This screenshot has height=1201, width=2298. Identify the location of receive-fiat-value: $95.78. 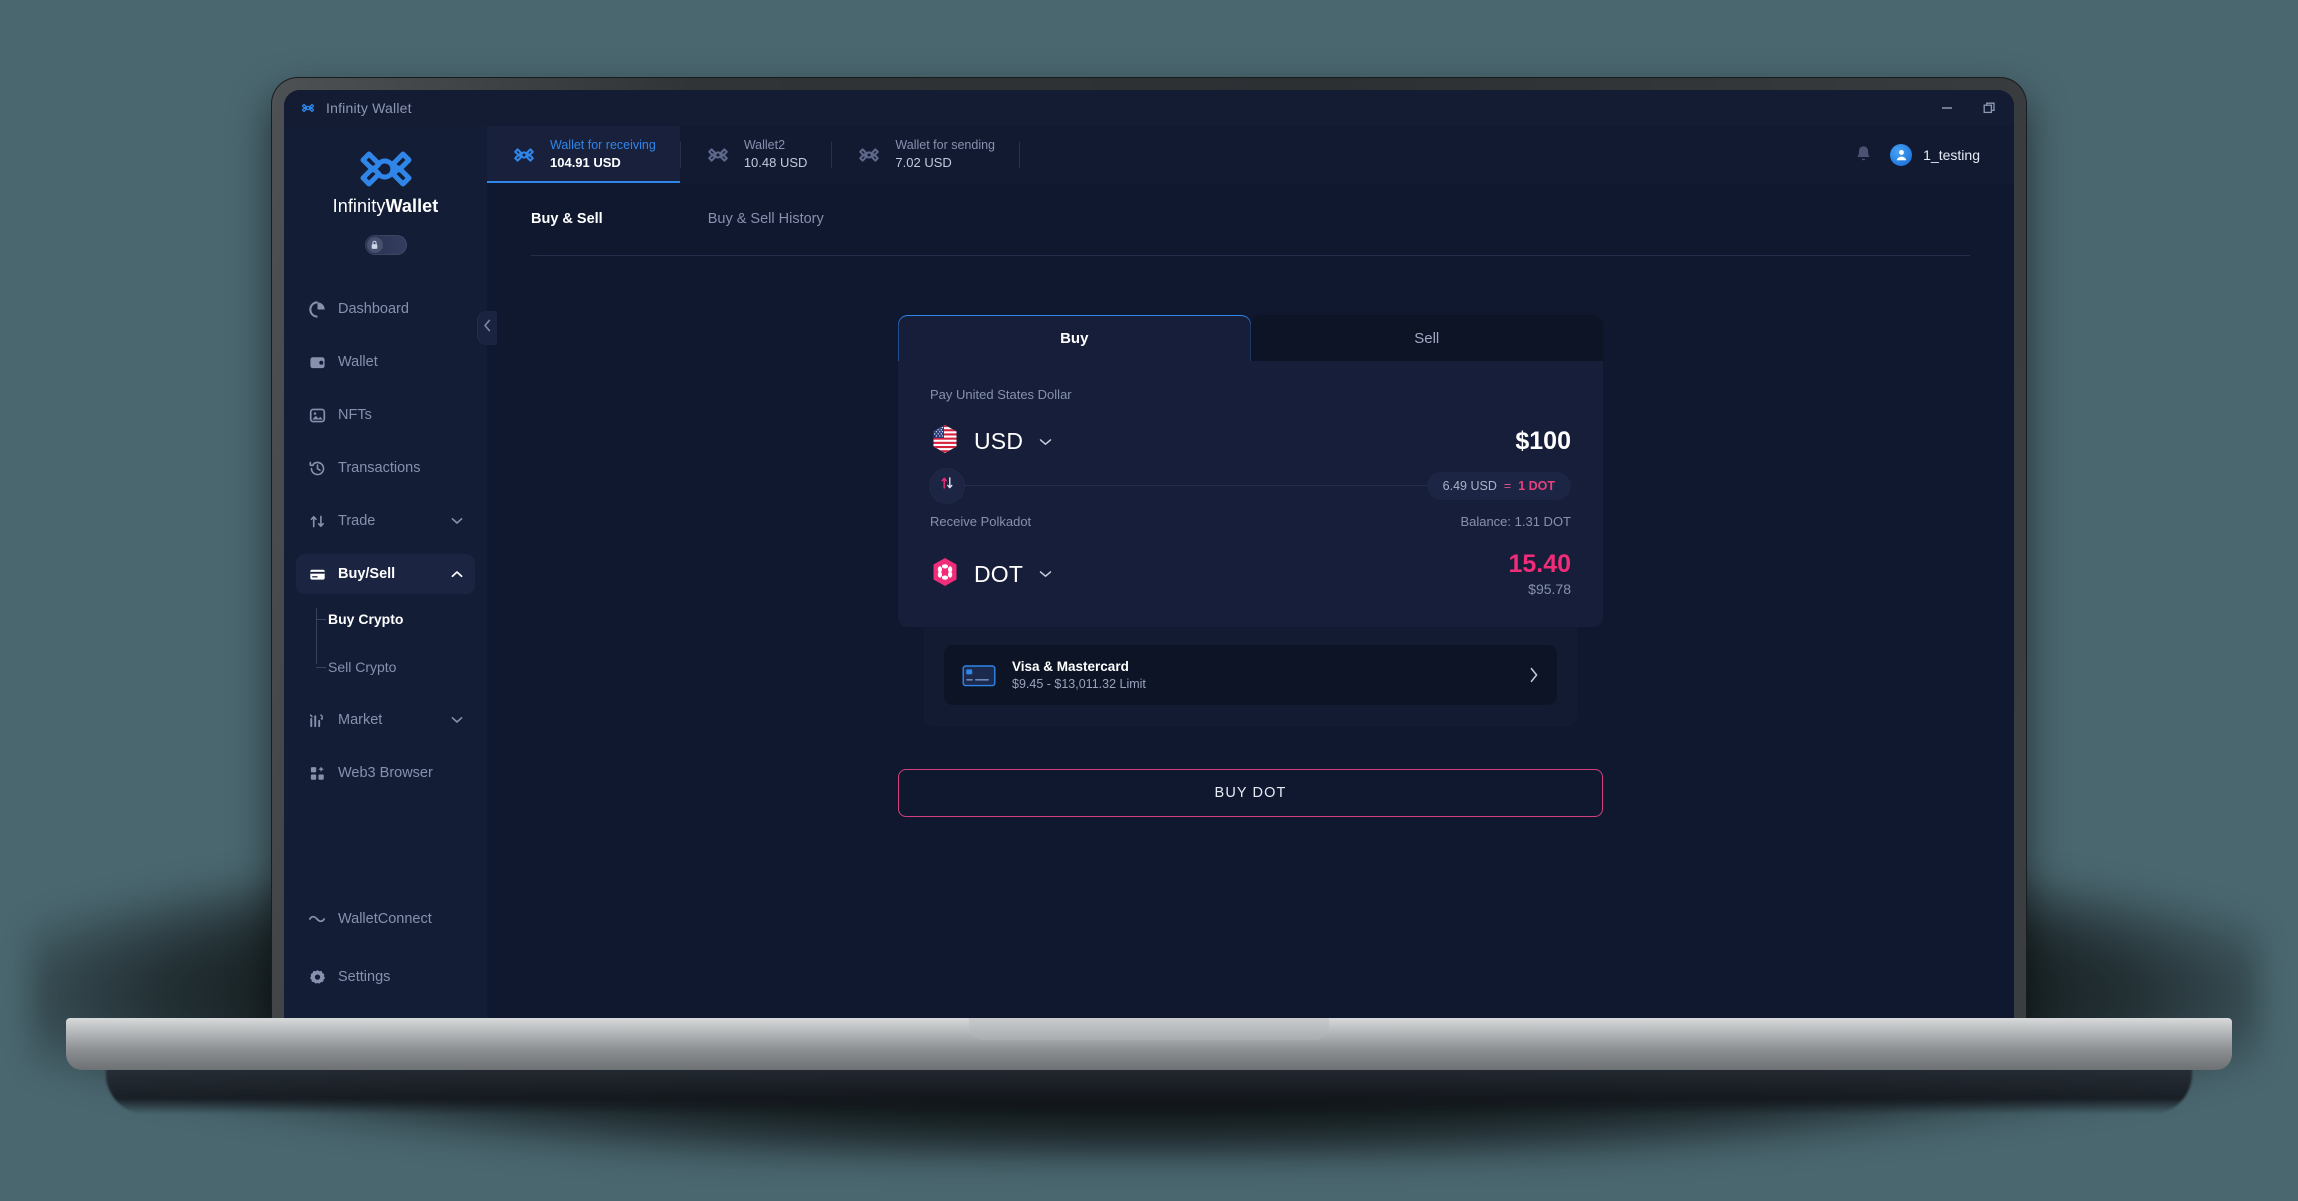
(1549, 589).